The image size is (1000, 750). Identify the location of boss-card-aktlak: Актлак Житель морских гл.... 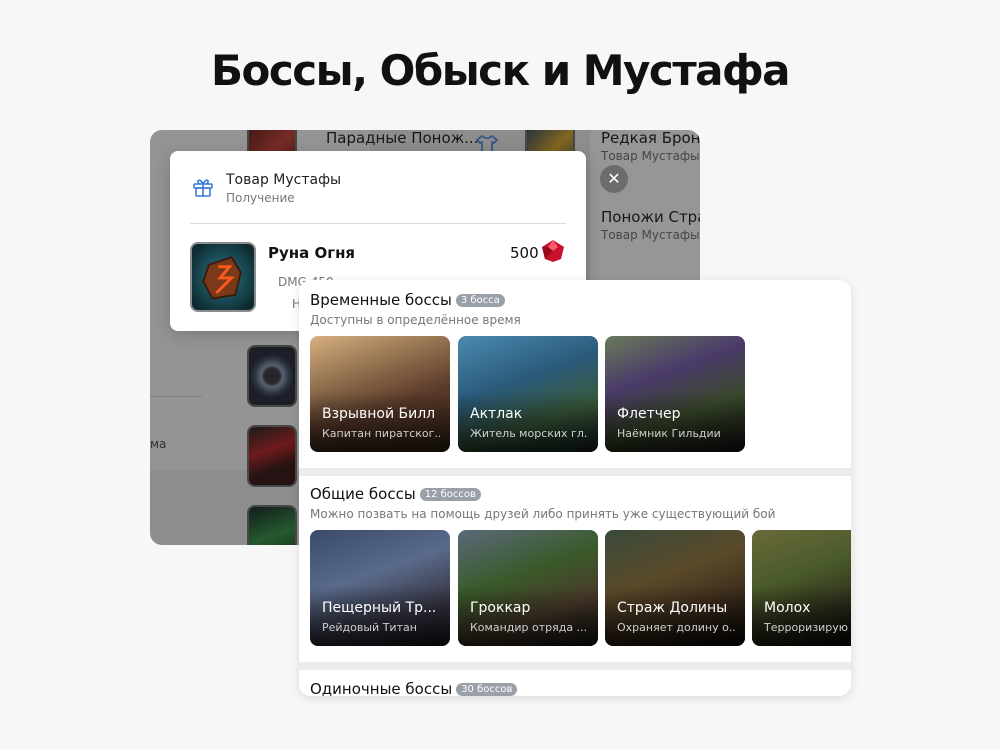
(528, 394).